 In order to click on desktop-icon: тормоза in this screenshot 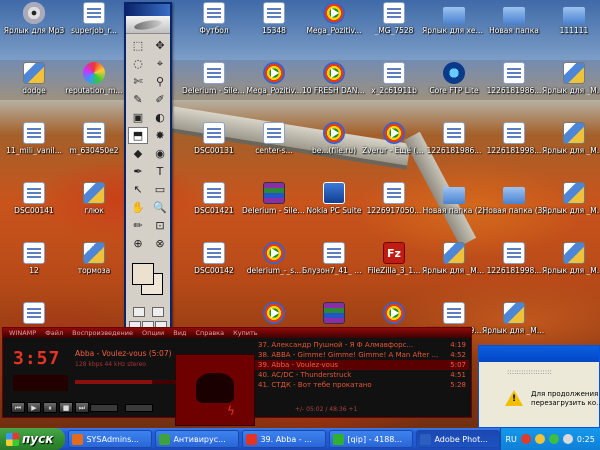, I will do `click(94, 265)`.